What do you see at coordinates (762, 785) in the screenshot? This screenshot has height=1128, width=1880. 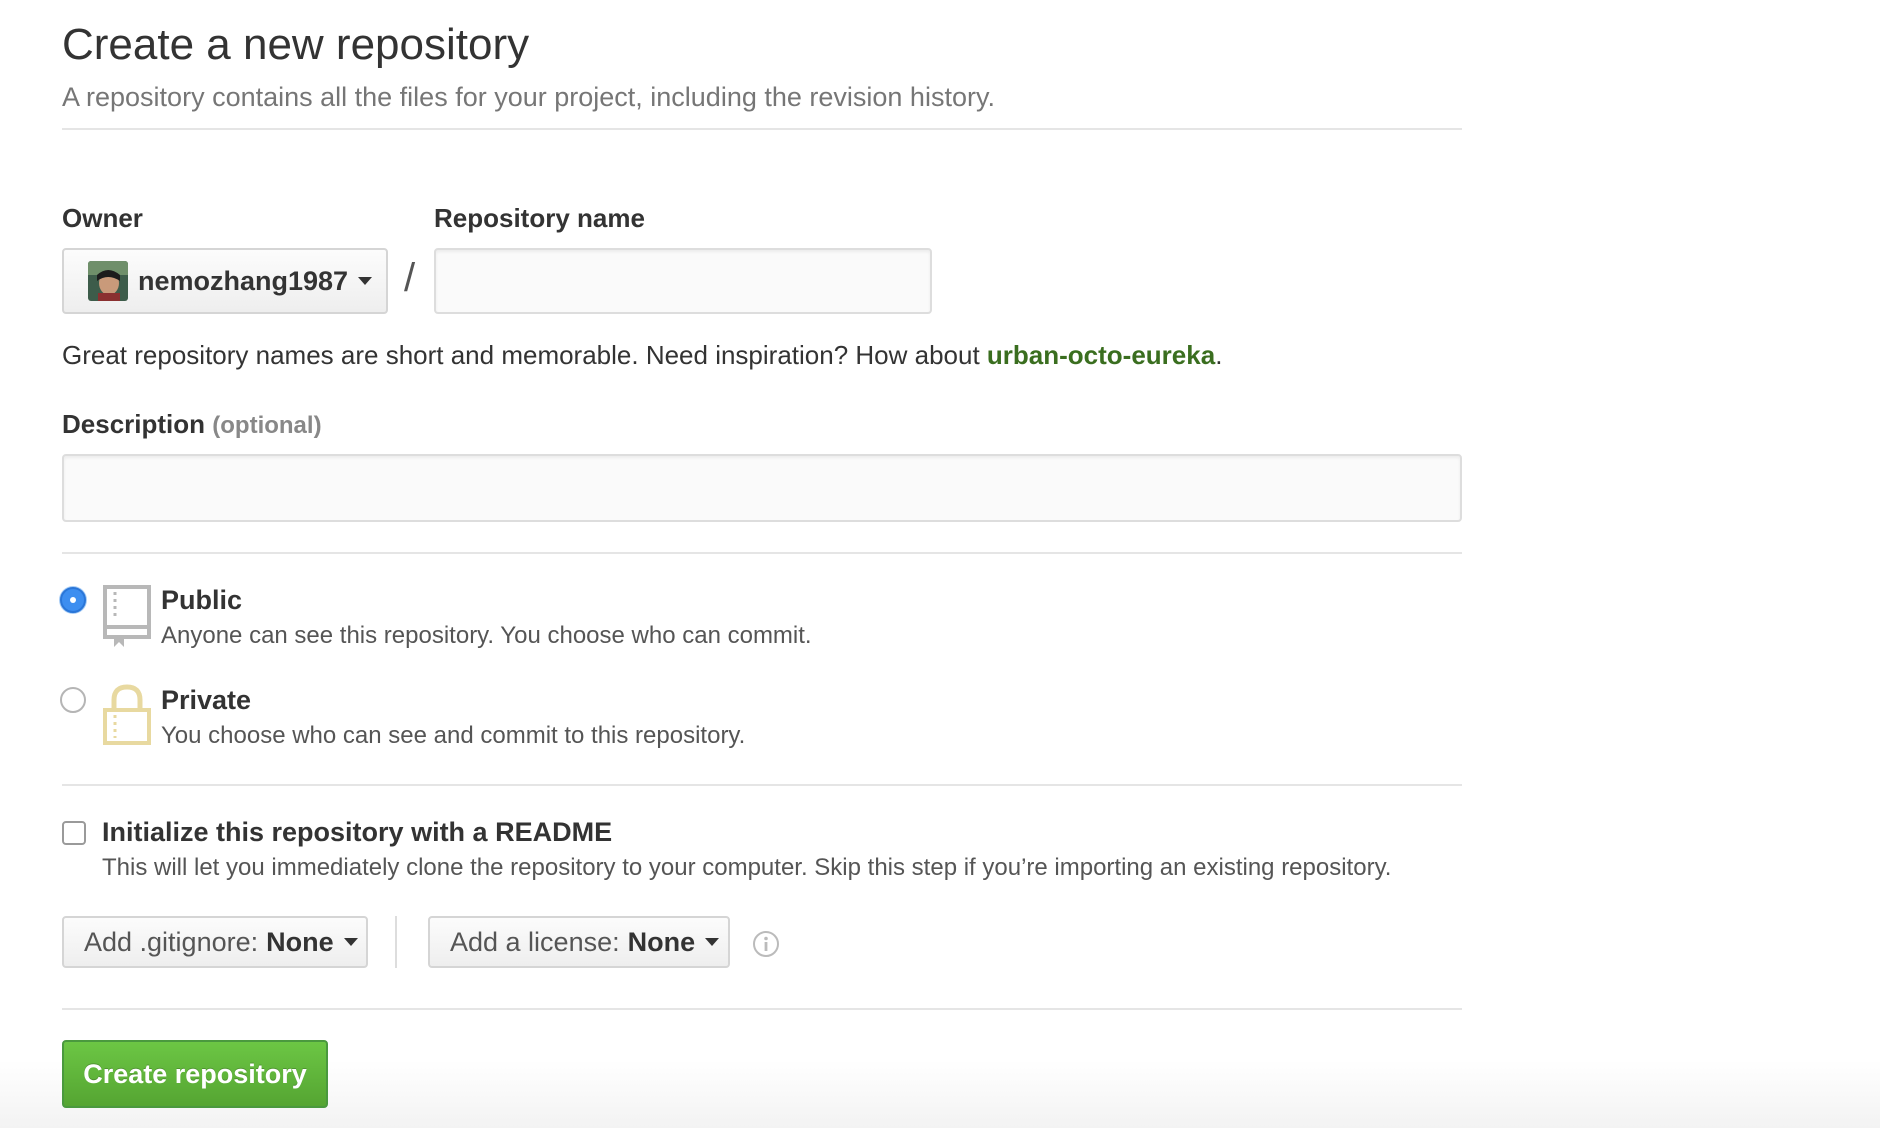 I see `visibility-divider` at bounding box center [762, 785].